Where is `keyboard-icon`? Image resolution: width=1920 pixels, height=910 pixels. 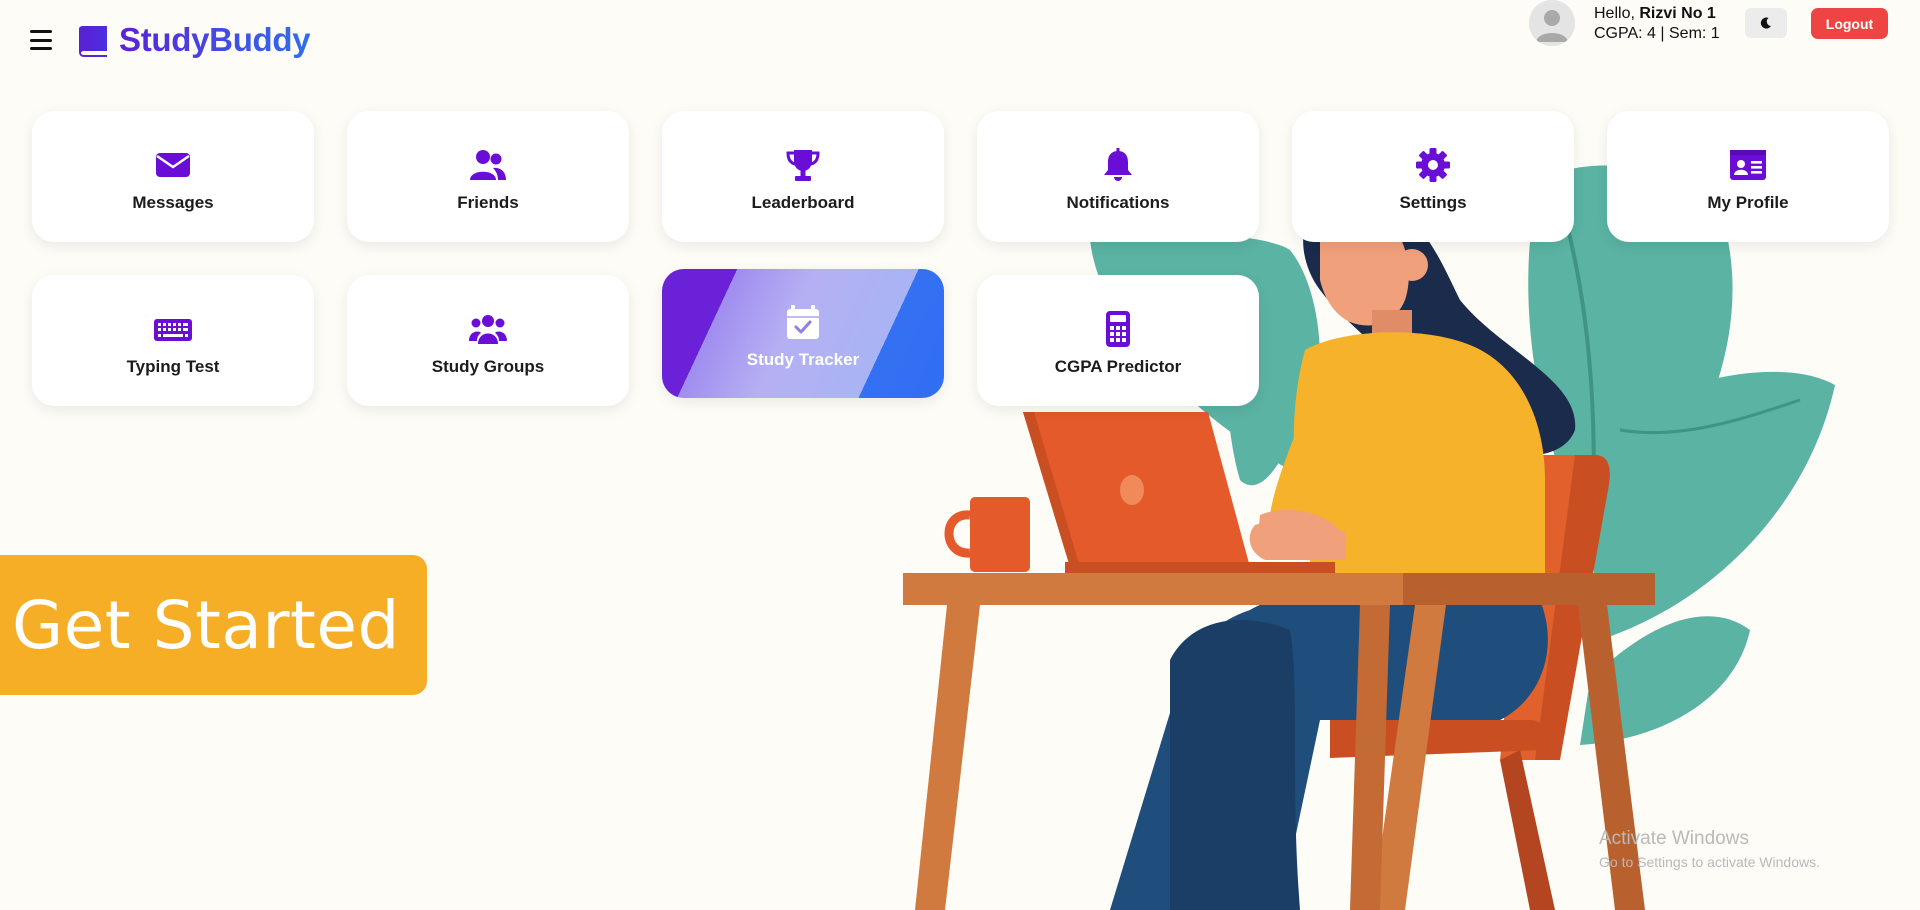 keyboard-icon is located at coordinates (173, 329).